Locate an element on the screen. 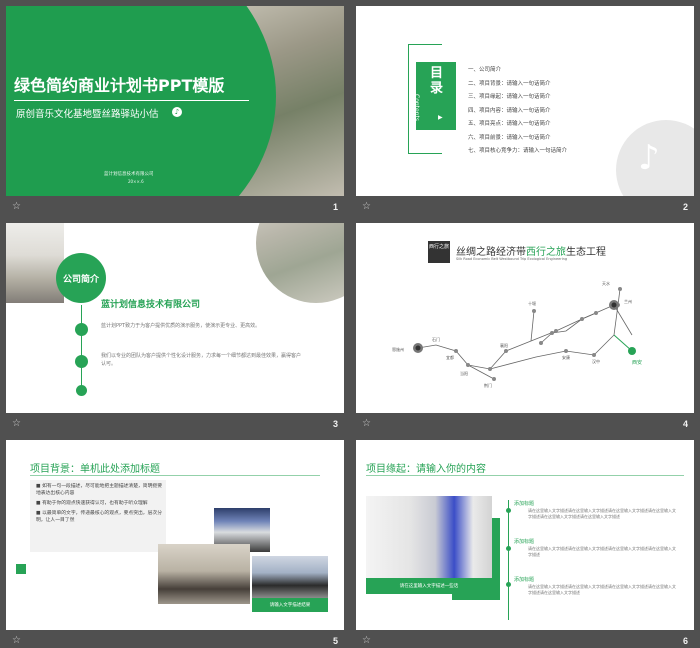 The height and width of the screenshot is (648, 700). city-label: 十堰 is located at coordinates (532, 303).